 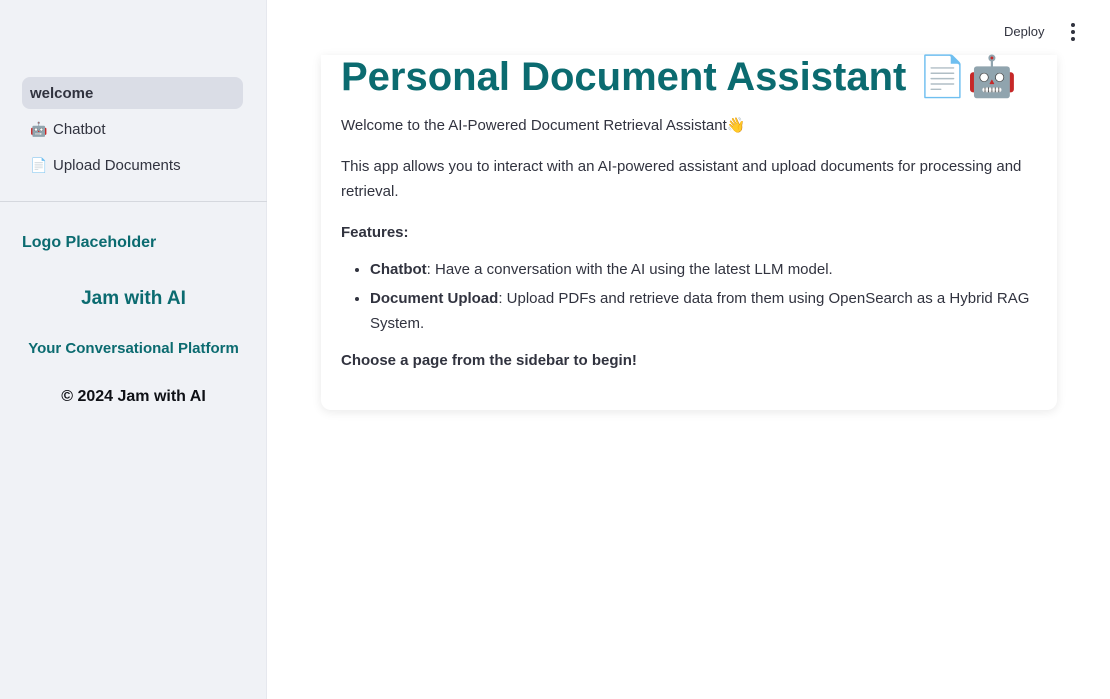 What do you see at coordinates (89, 242) in the screenshot?
I see `logo-placeholder: Logo Placeholder` at bounding box center [89, 242].